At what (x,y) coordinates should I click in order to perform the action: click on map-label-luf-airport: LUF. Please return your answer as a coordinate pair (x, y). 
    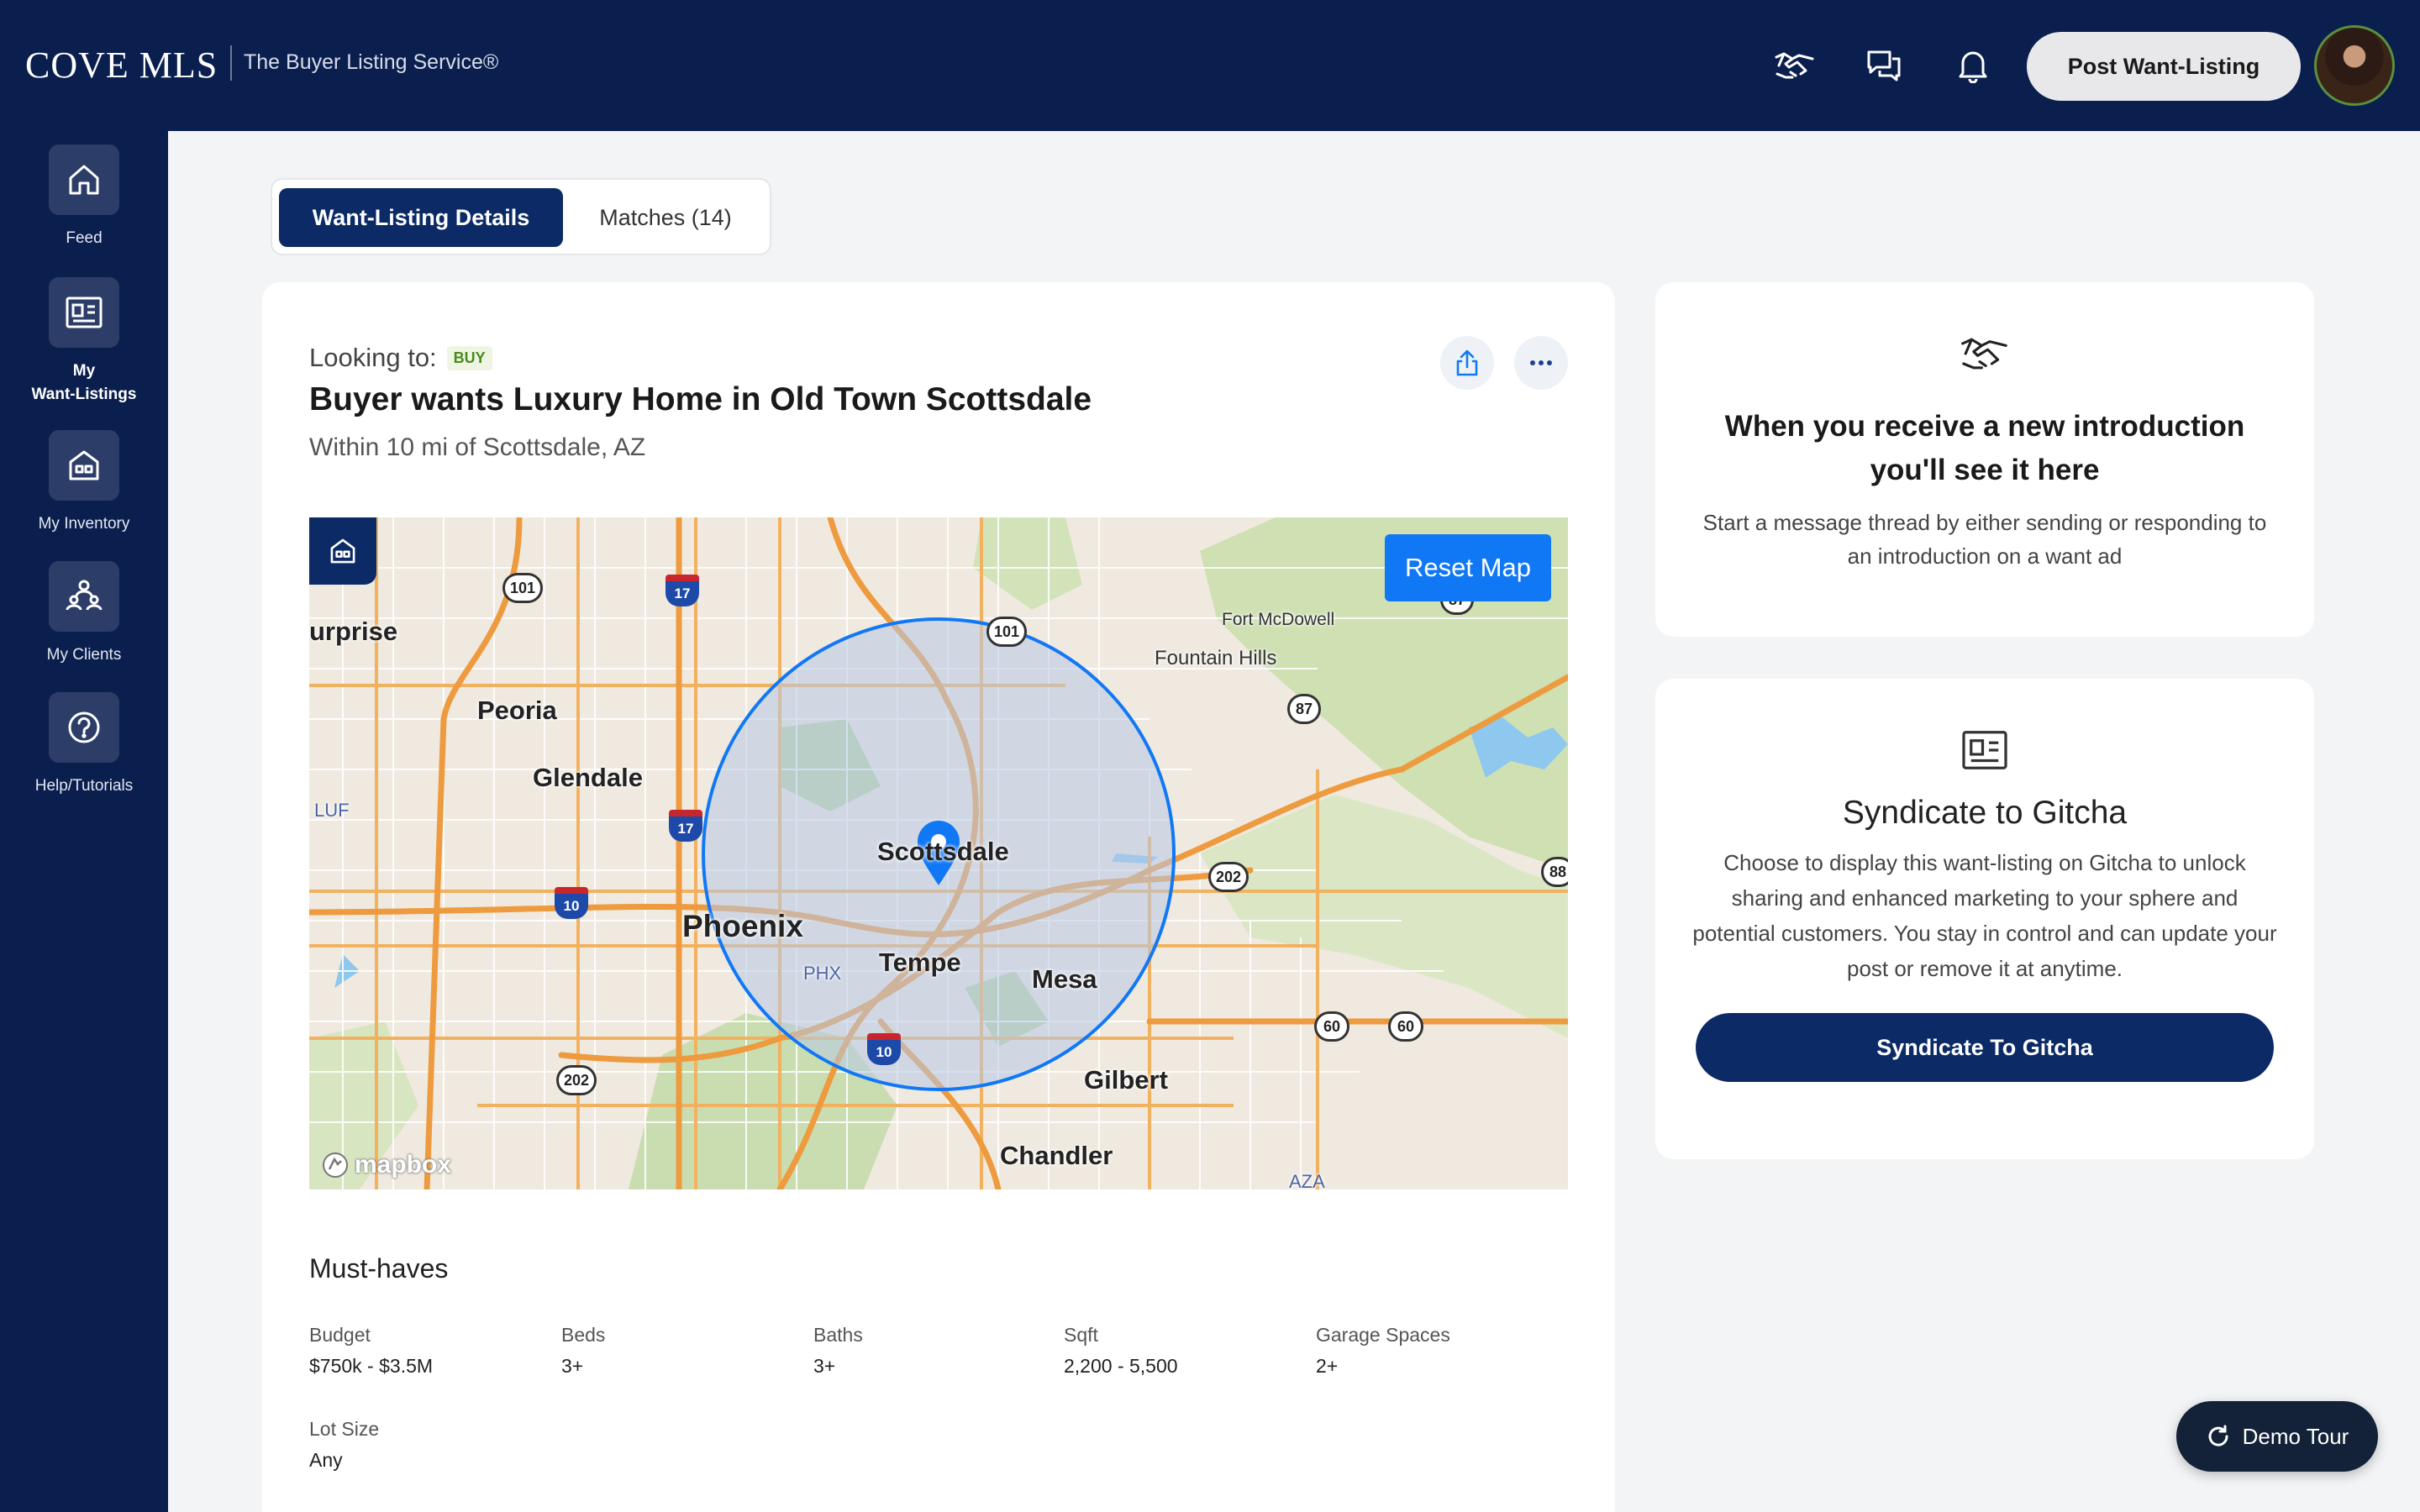
    Looking at the image, I should click on (332, 810).